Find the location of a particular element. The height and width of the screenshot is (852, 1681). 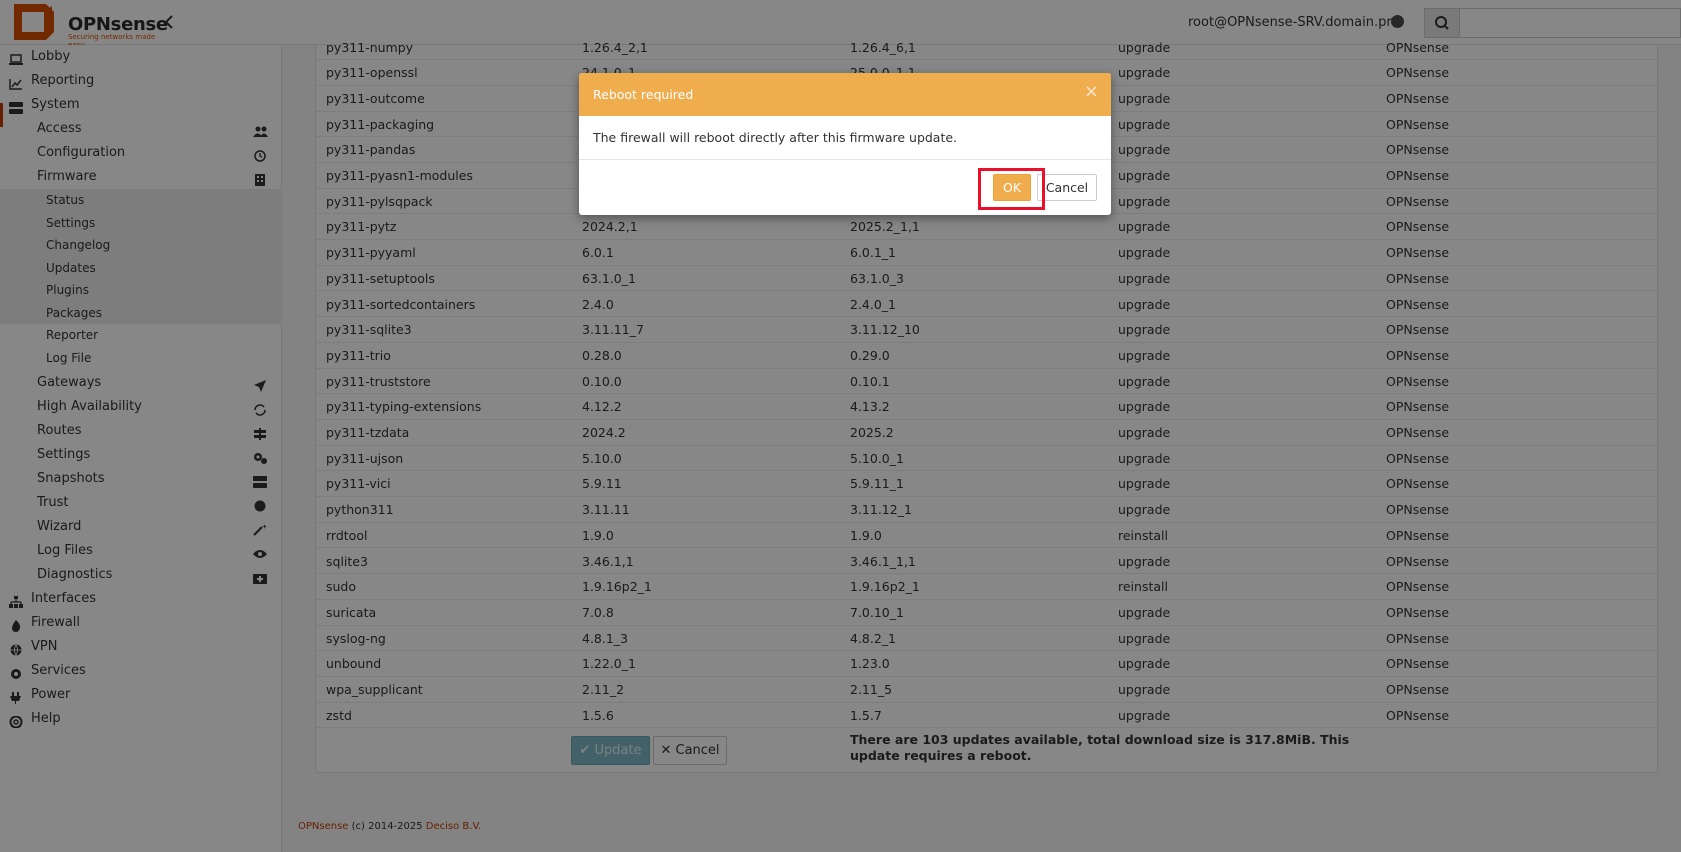

close-icon: × is located at coordinates (1091, 92).